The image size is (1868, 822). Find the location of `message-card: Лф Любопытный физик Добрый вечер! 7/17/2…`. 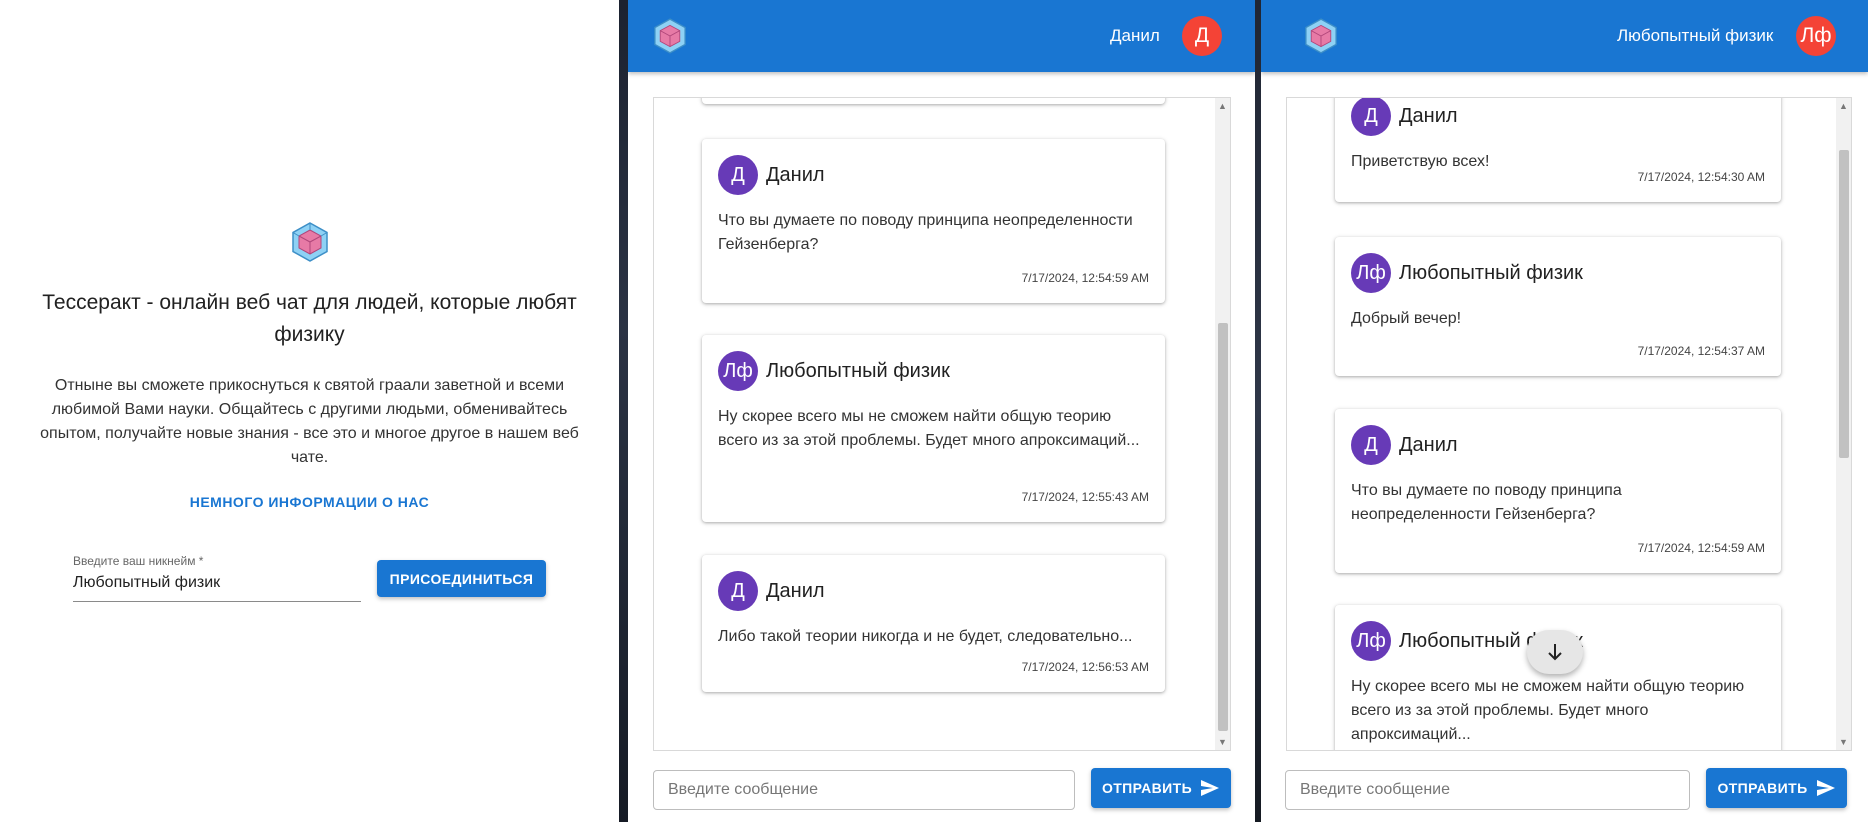

message-card: Лф Любопытный физик Добрый вечер! 7/17/2… is located at coordinates (1558, 306).